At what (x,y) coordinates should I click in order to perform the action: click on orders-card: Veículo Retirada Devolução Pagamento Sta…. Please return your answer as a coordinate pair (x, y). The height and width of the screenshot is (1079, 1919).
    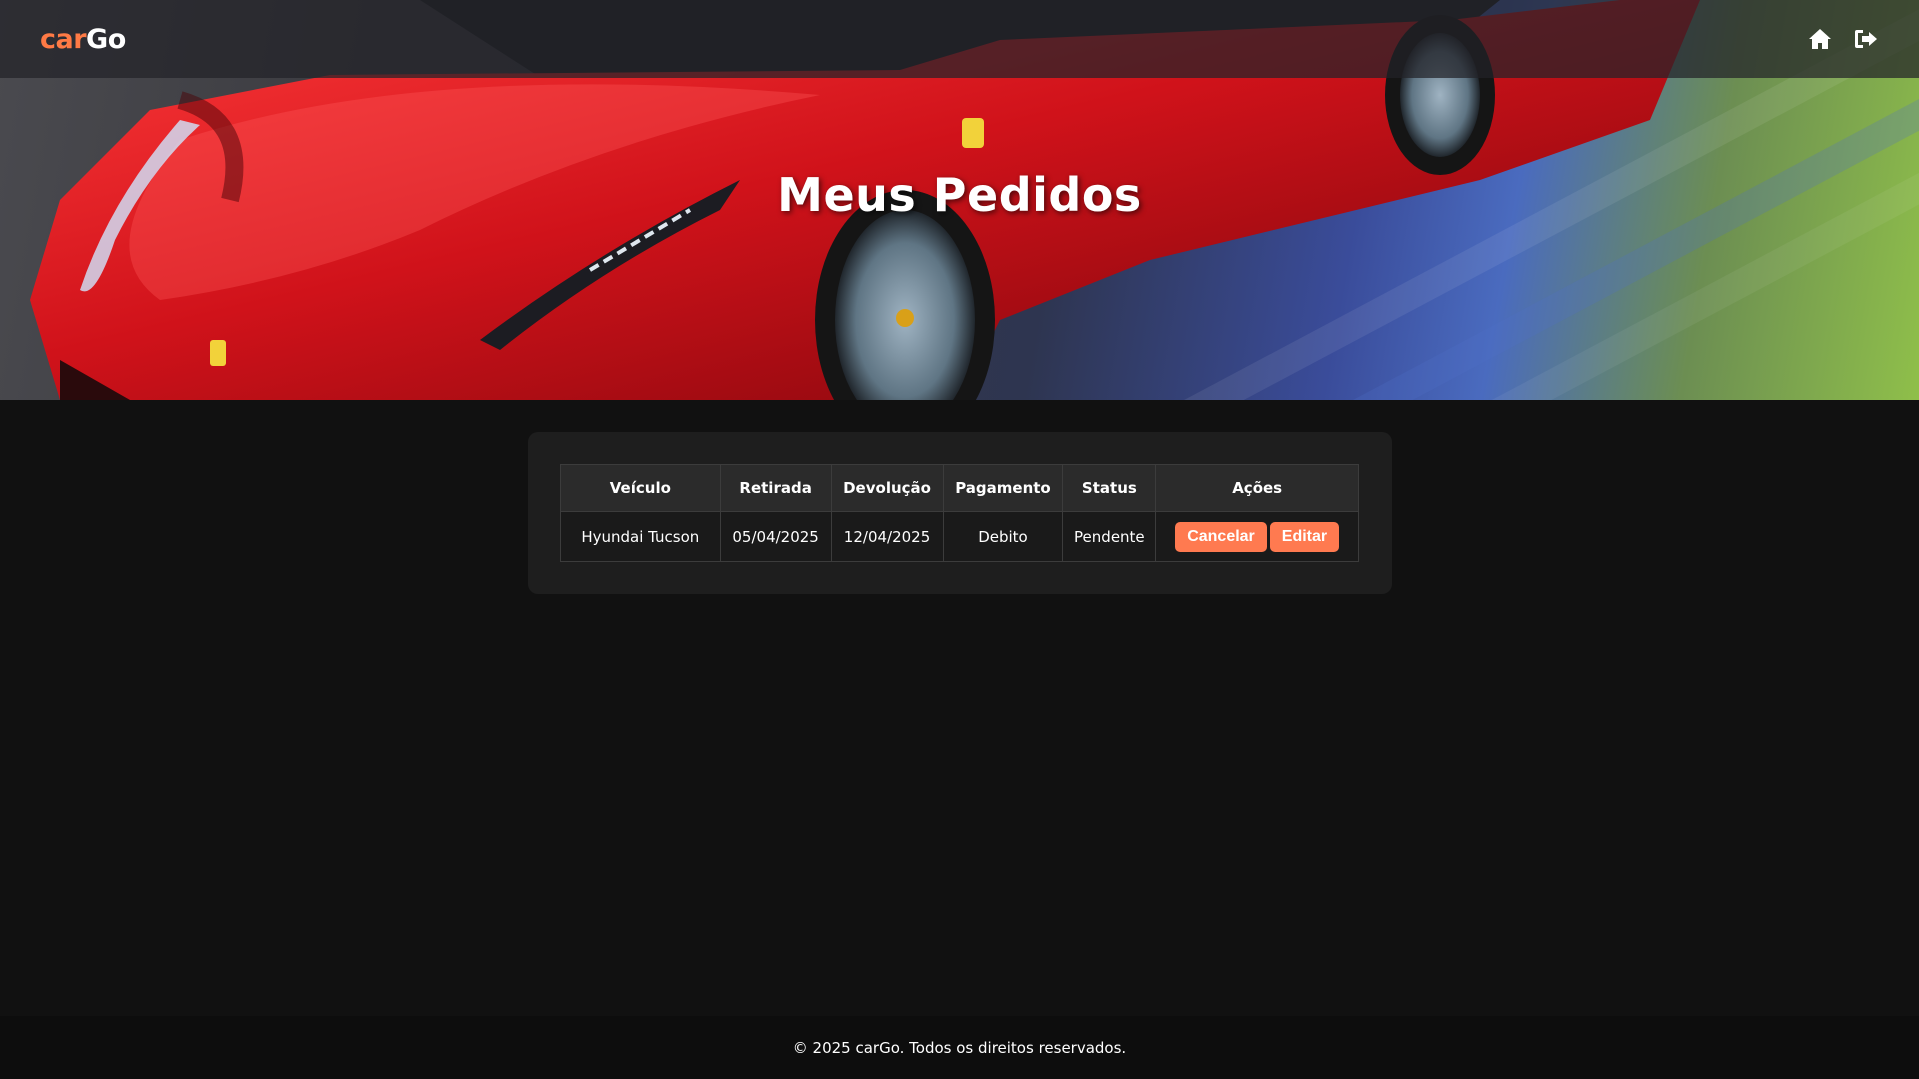
    Looking at the image, I should click on (960, 513).